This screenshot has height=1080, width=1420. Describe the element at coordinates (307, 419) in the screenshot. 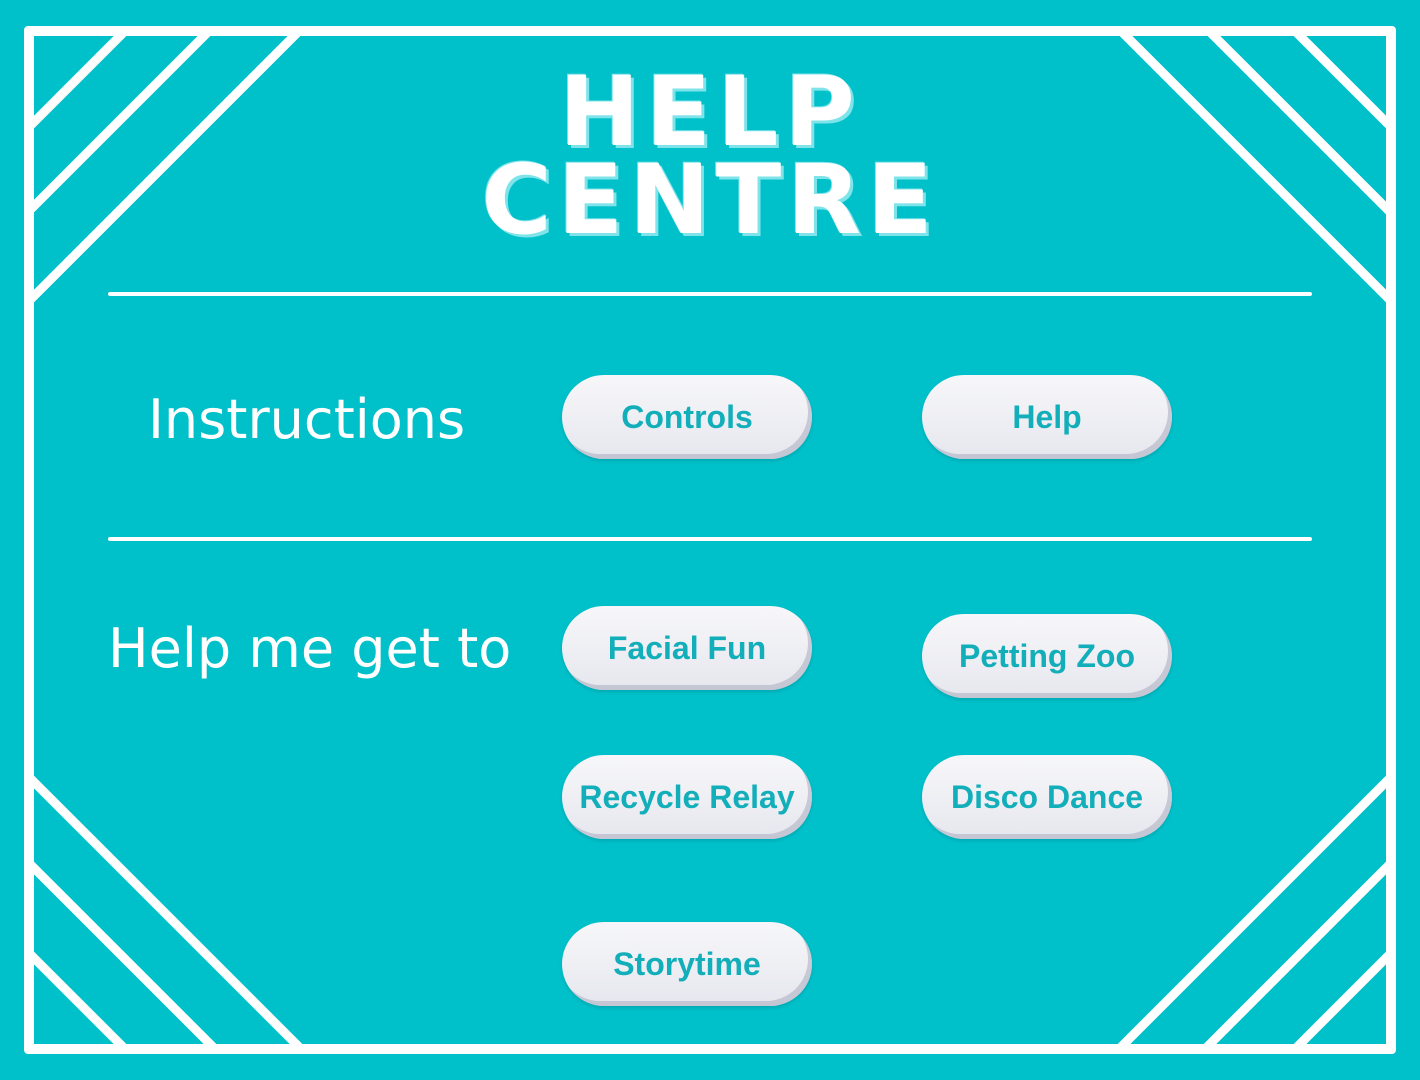

I see `instructions-label: Instructions` at that location.